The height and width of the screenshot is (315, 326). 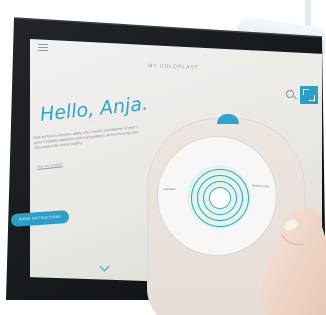 I want to click on stoma-opening, so click(x=220, y=198).